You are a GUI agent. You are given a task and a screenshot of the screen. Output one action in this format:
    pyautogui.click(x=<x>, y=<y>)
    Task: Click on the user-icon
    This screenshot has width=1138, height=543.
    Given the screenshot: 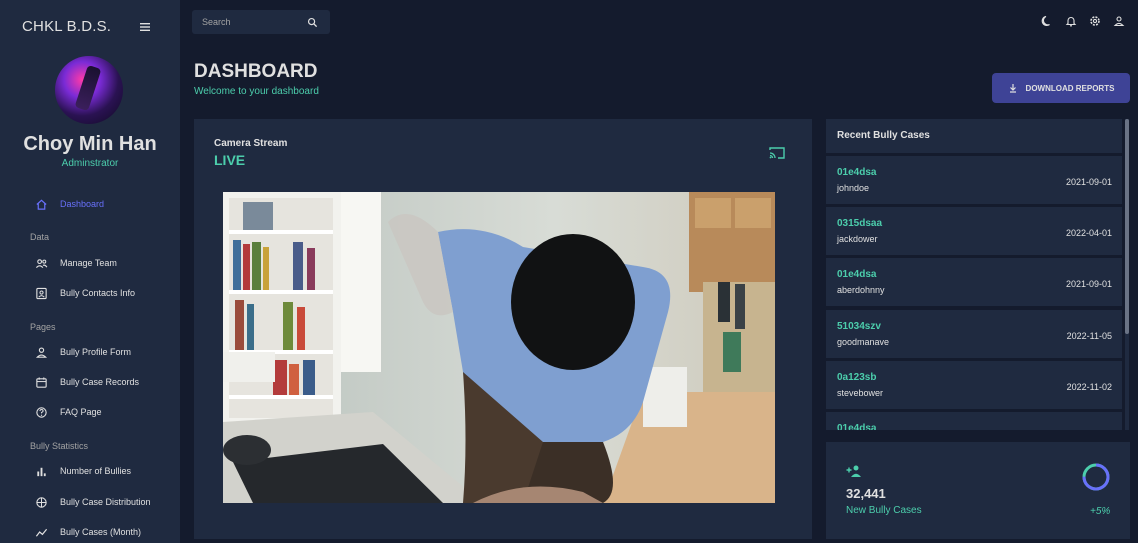 What is the action you would take?
    pyautogui.click(x=1119, y=21)
    